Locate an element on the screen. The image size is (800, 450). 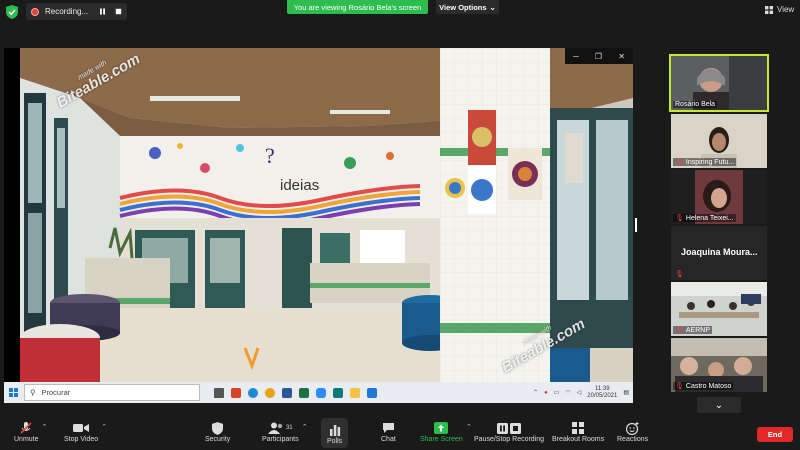
participant-tile-joaquina: Joaquina Moura... 🎙 is located at coordinates (719, 253).